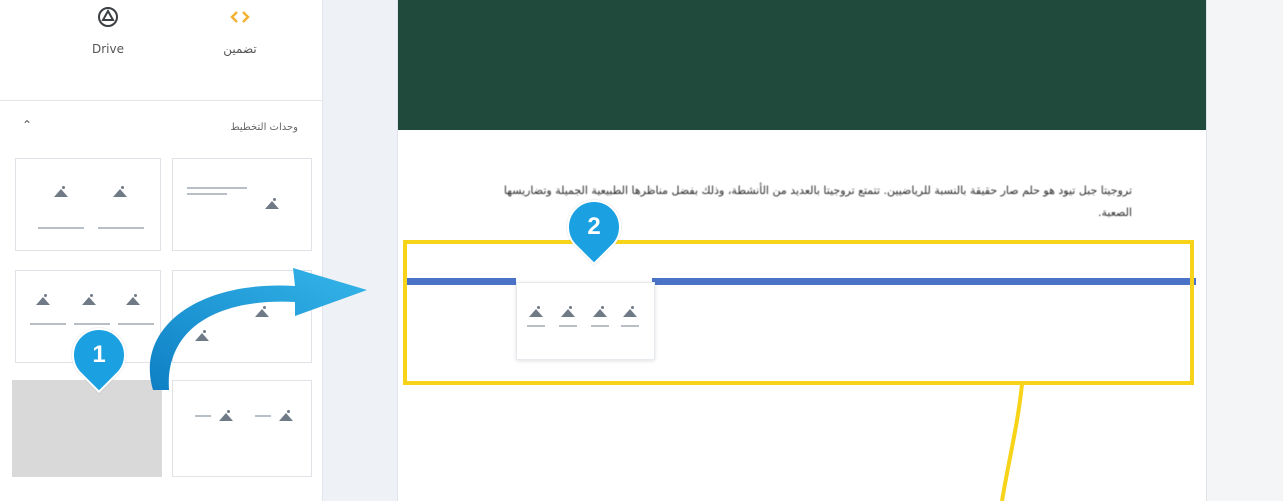 This screenshot has width=1283, height=501. Describe the element at coordinates (161, 50) in the screenshot. I see `insert-panel-header: Drive تضمين` at that location.